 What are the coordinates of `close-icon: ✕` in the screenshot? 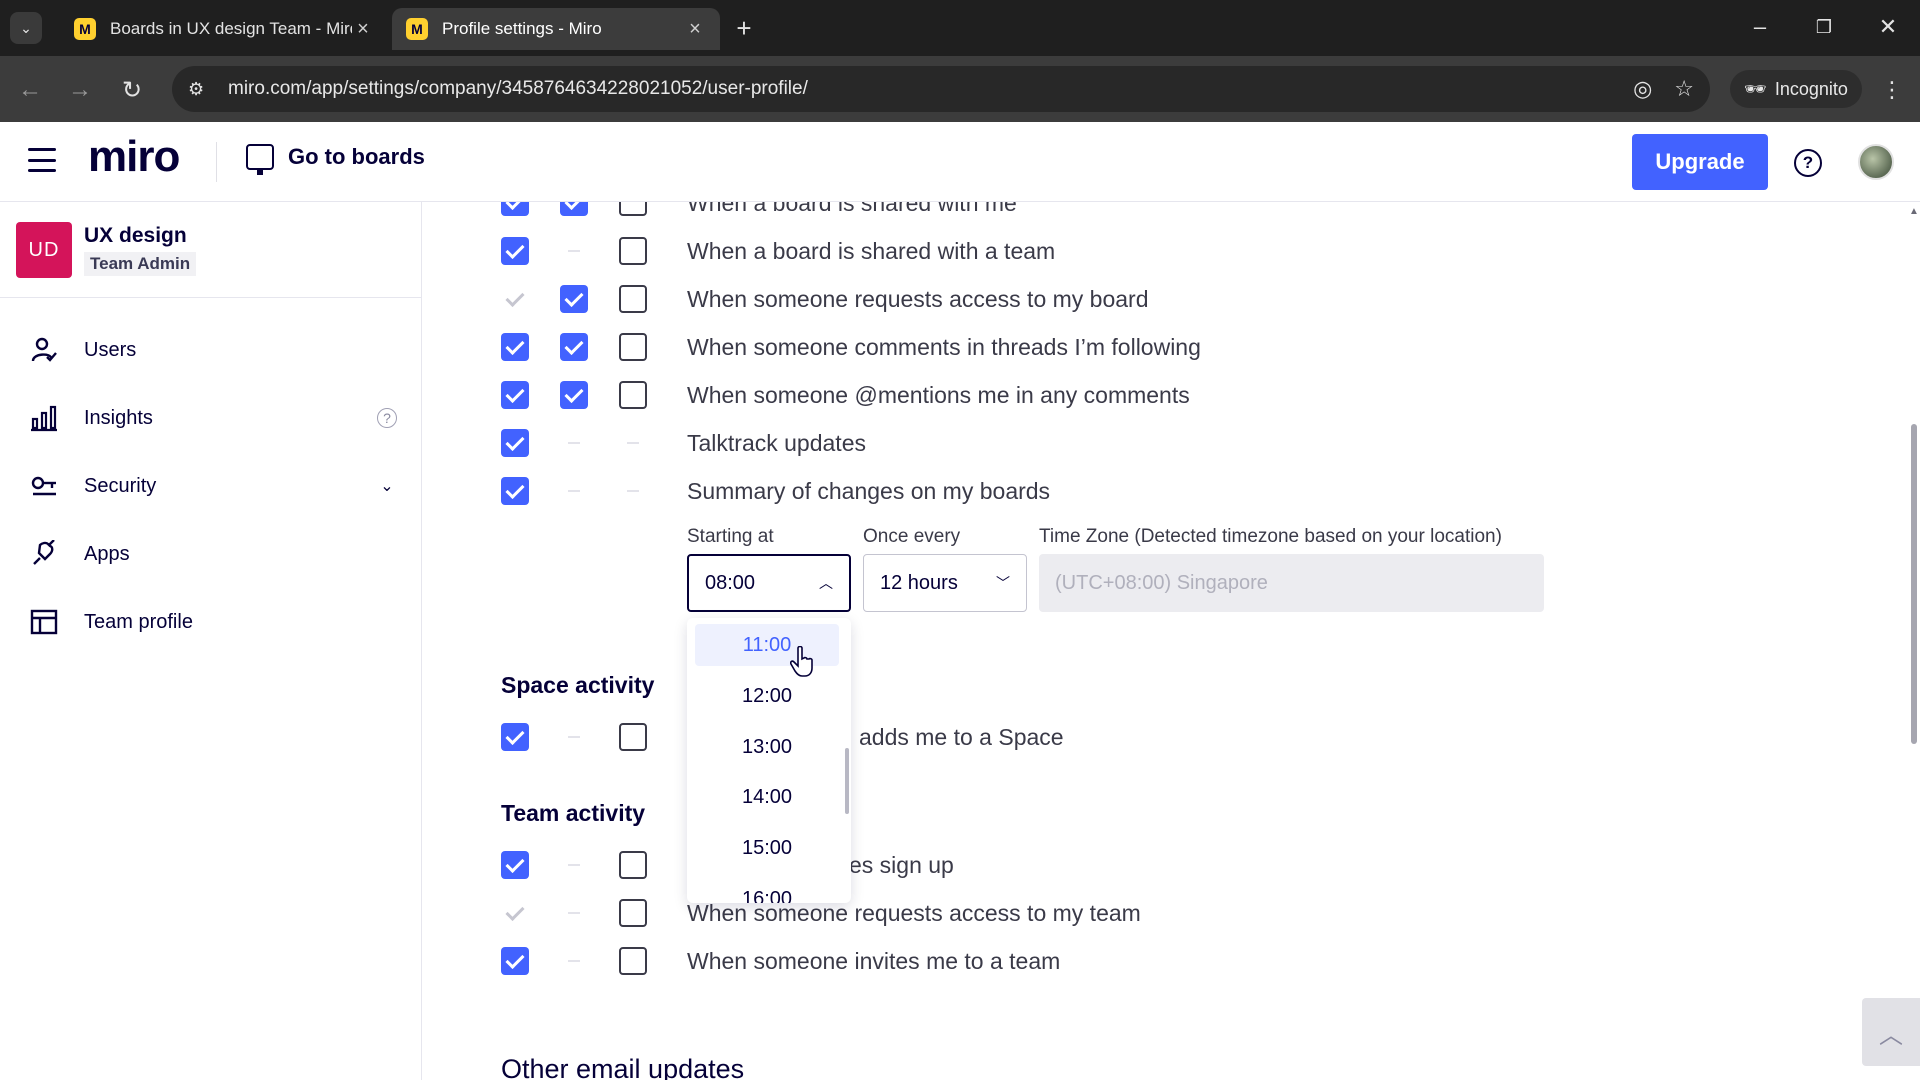 It's located at (1888, 26).